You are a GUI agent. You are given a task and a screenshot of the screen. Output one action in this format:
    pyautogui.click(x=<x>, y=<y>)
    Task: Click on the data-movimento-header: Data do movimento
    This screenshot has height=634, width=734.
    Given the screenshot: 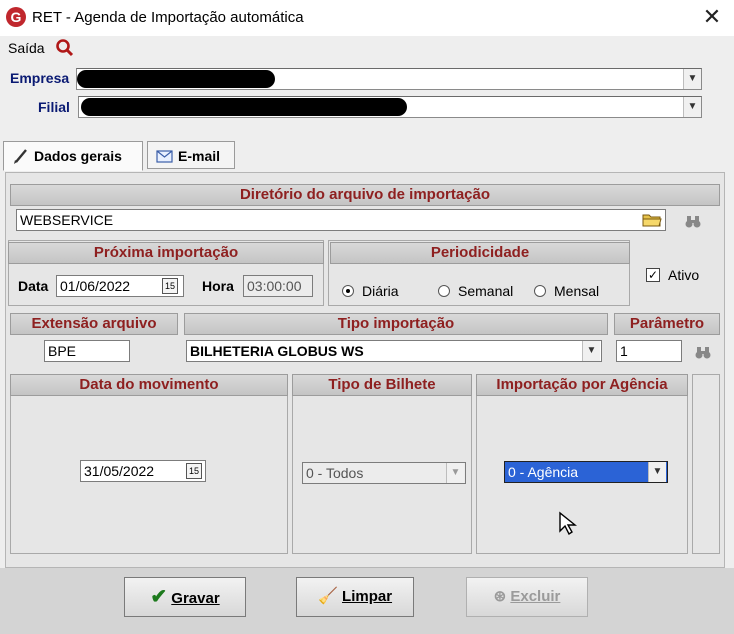 What is the action you would take?
    pyautogui.click(x=149, y=385)
    